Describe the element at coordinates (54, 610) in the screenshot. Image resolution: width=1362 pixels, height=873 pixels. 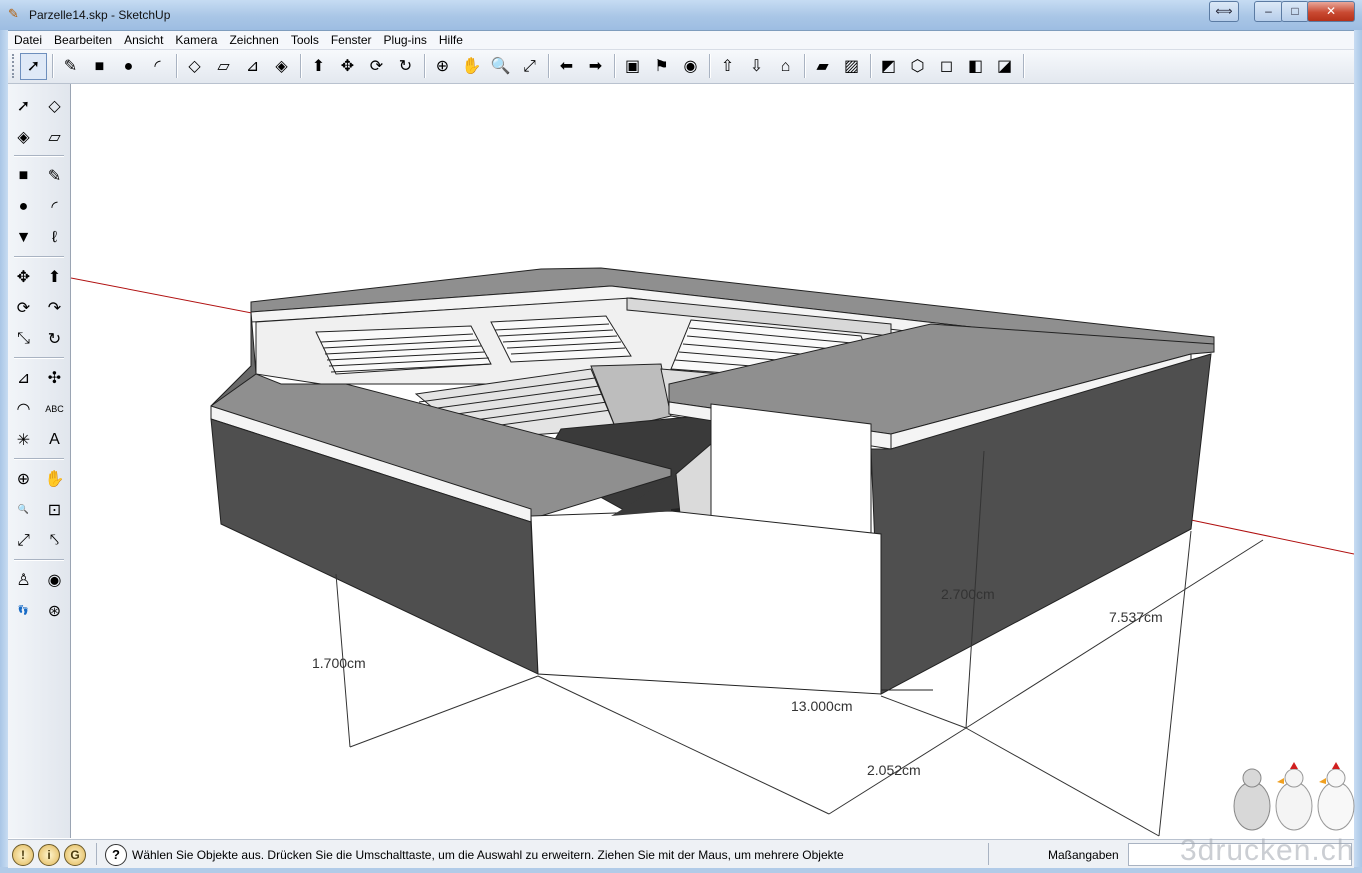
I see `section-plane-tool: ⊛` at that location.